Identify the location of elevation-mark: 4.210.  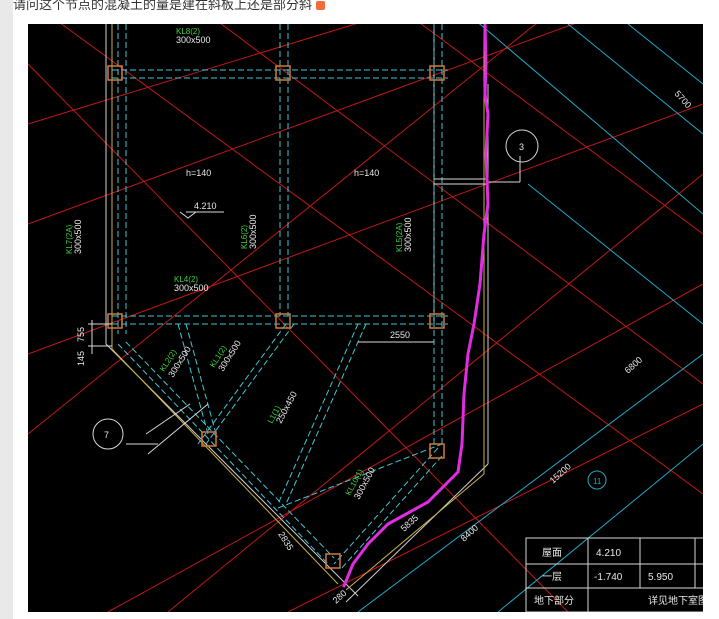
(205, 206).